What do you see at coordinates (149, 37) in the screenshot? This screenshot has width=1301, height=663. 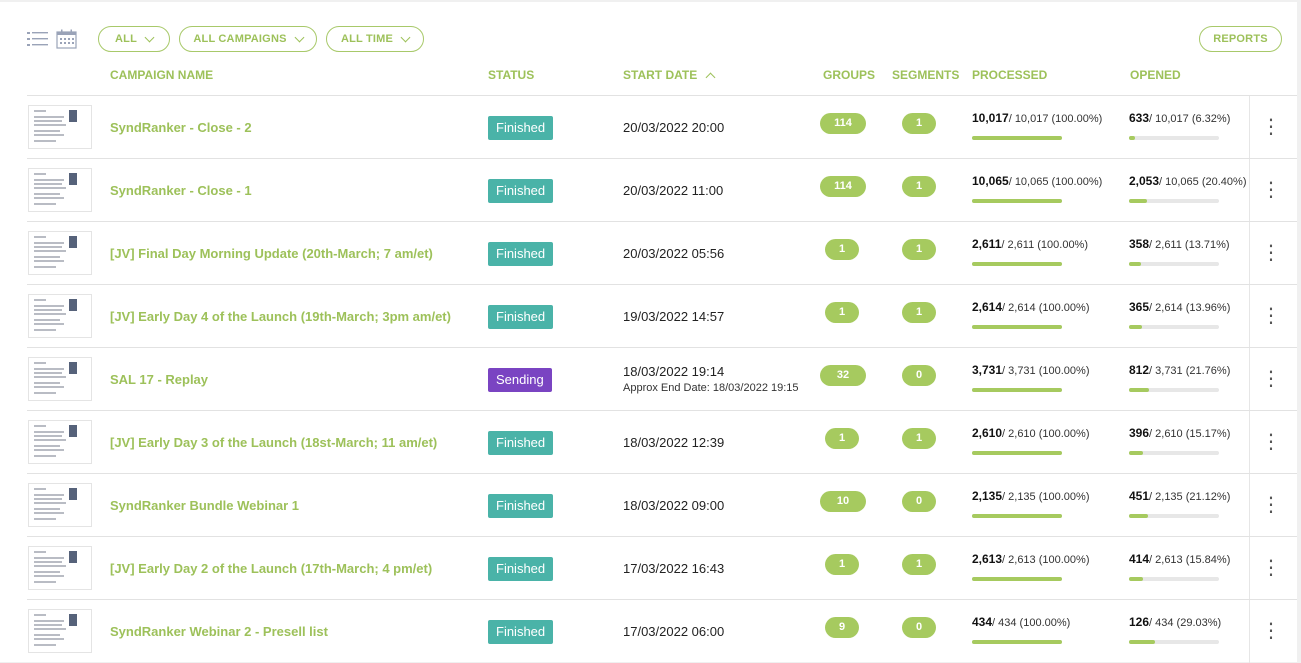 I see `chevron-down-icon` at bounding box center [149, 37].